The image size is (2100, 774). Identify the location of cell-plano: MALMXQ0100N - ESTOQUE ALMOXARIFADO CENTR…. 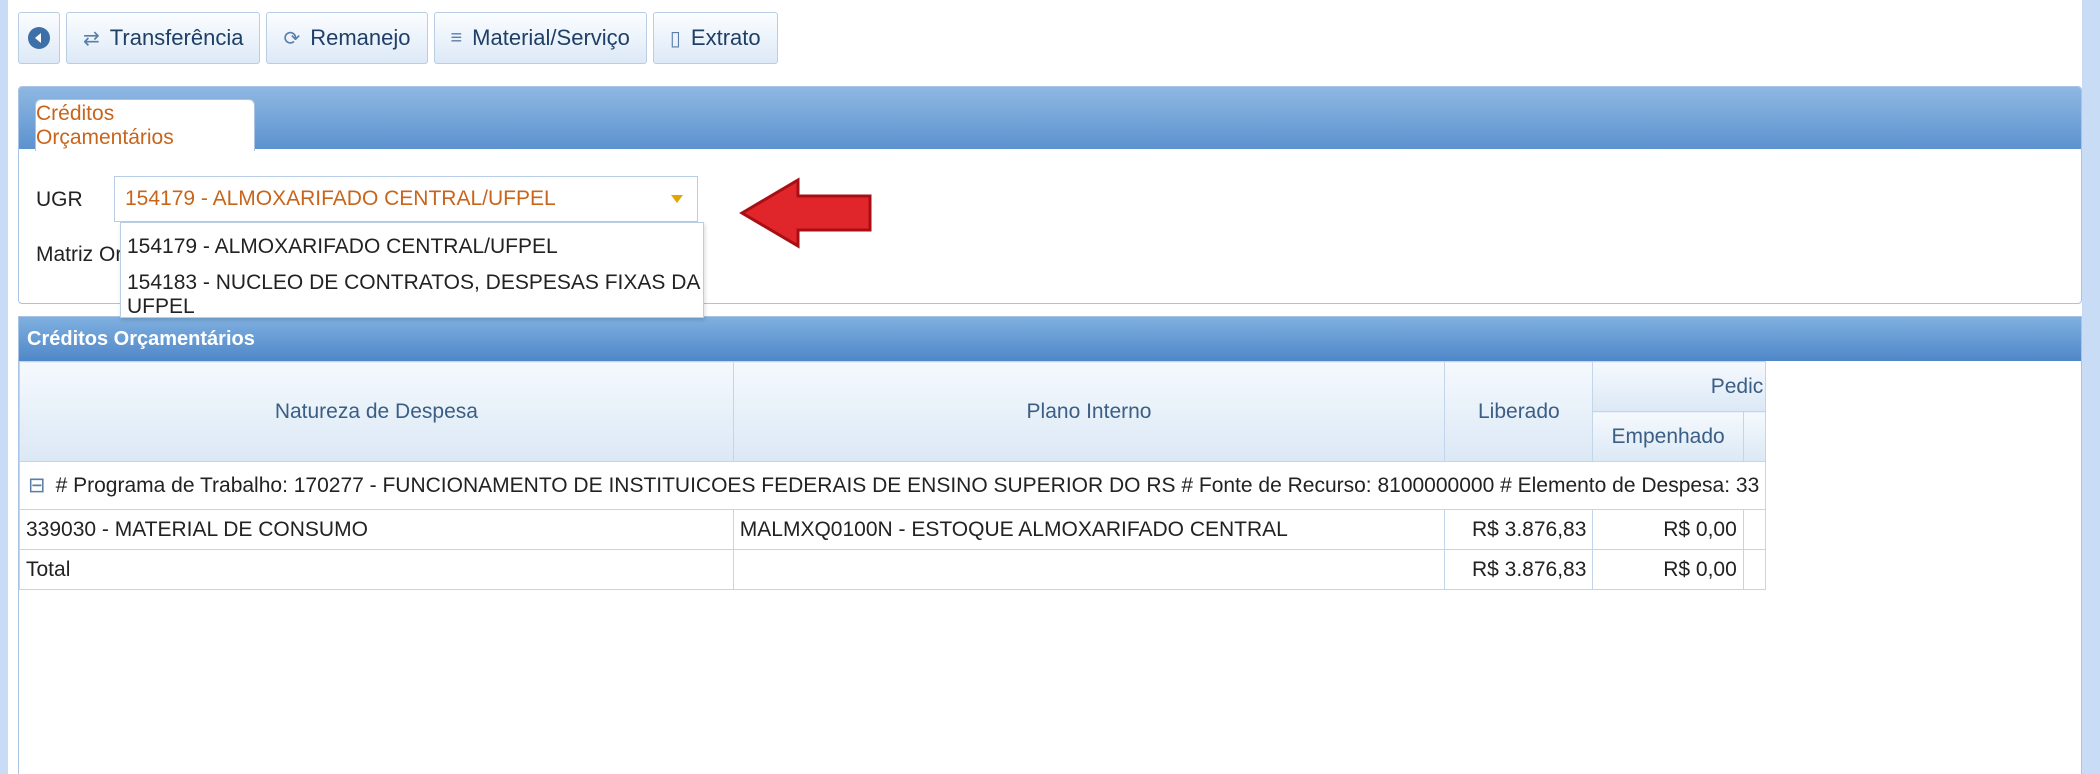
(1089, 529).